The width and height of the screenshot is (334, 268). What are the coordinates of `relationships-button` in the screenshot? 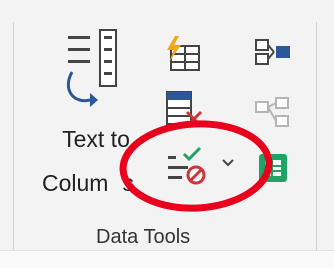 It's located at (274, 113).